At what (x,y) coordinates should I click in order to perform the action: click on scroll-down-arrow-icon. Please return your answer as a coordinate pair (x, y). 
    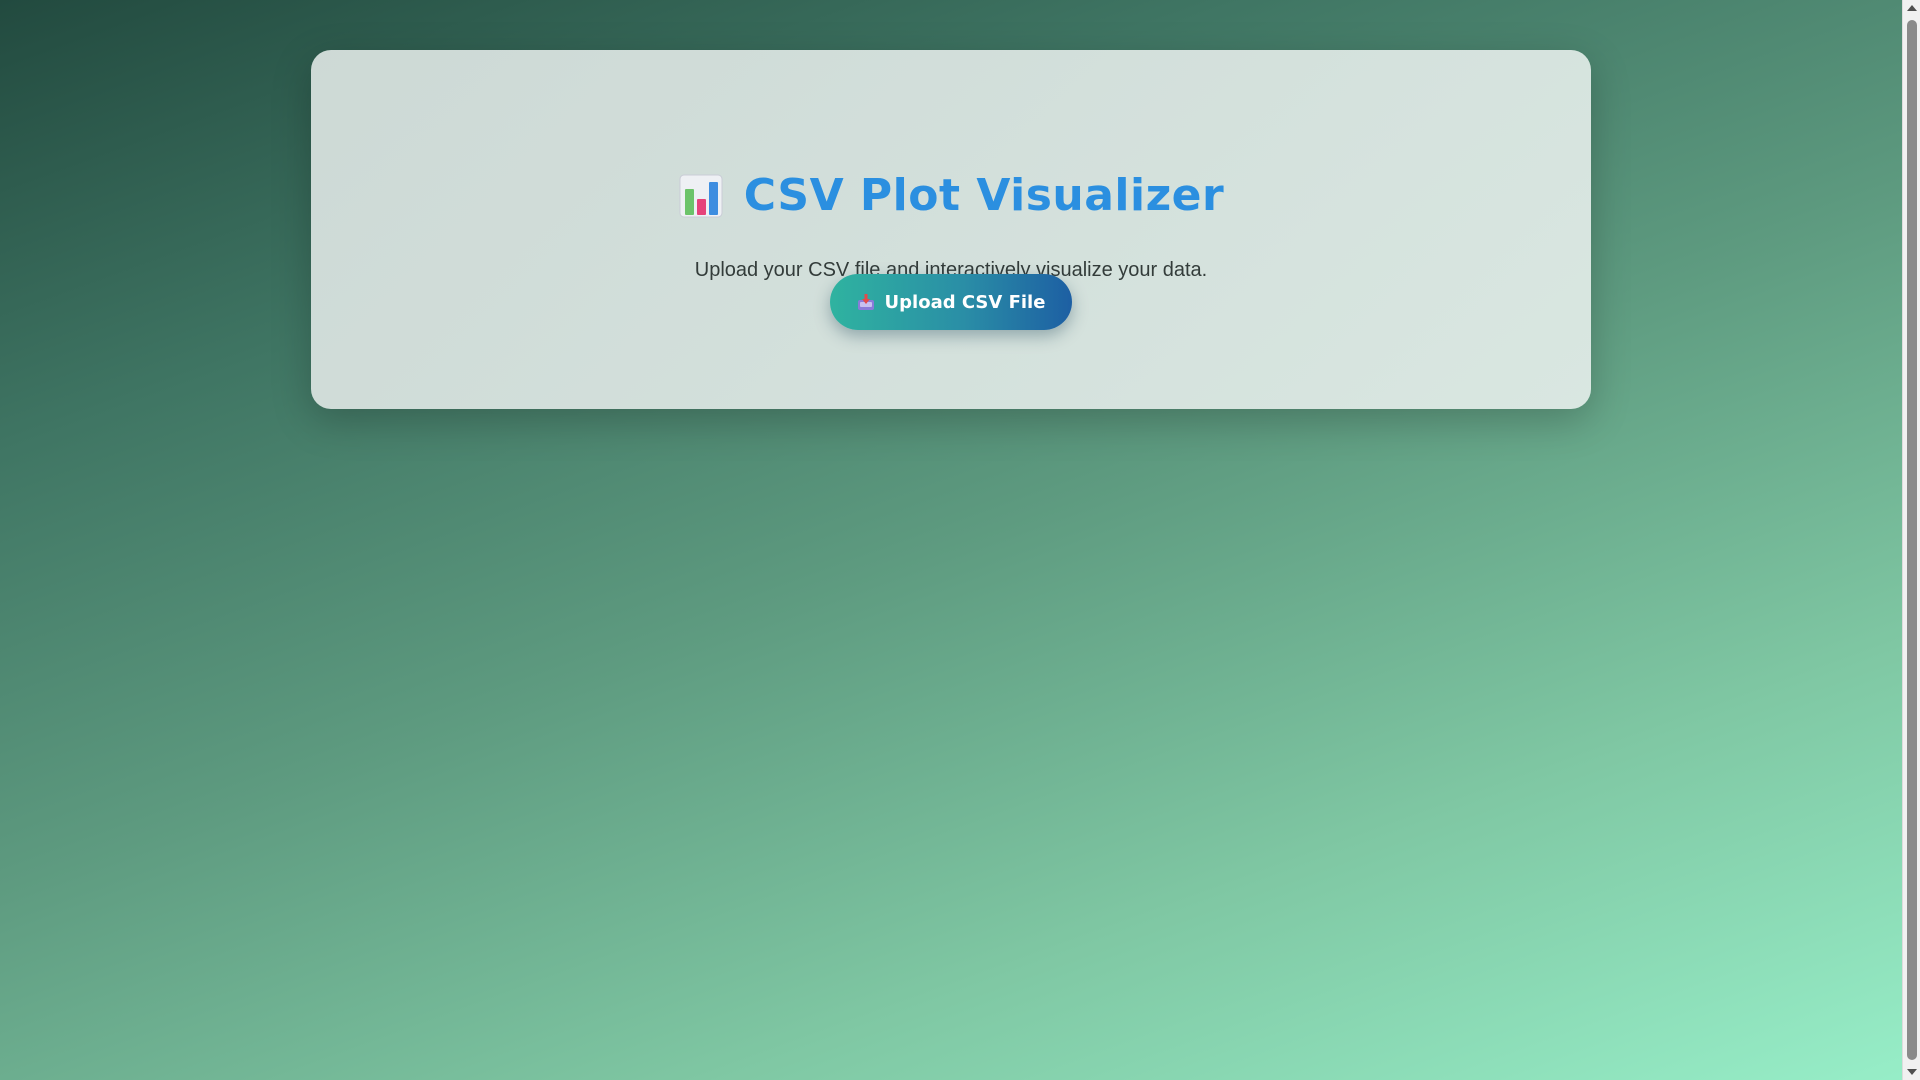
    Looking at the image, I should click on (1912, 1072).